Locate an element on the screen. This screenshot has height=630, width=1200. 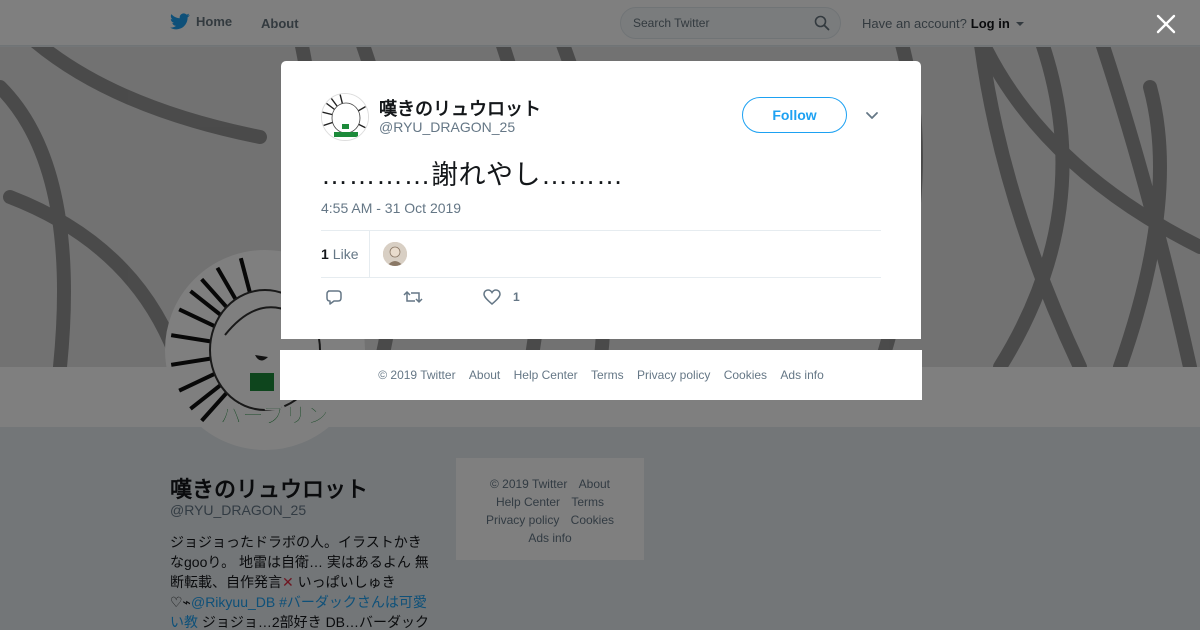
modal-footer-terms-link: Terms is located at coordinates (607, 375).